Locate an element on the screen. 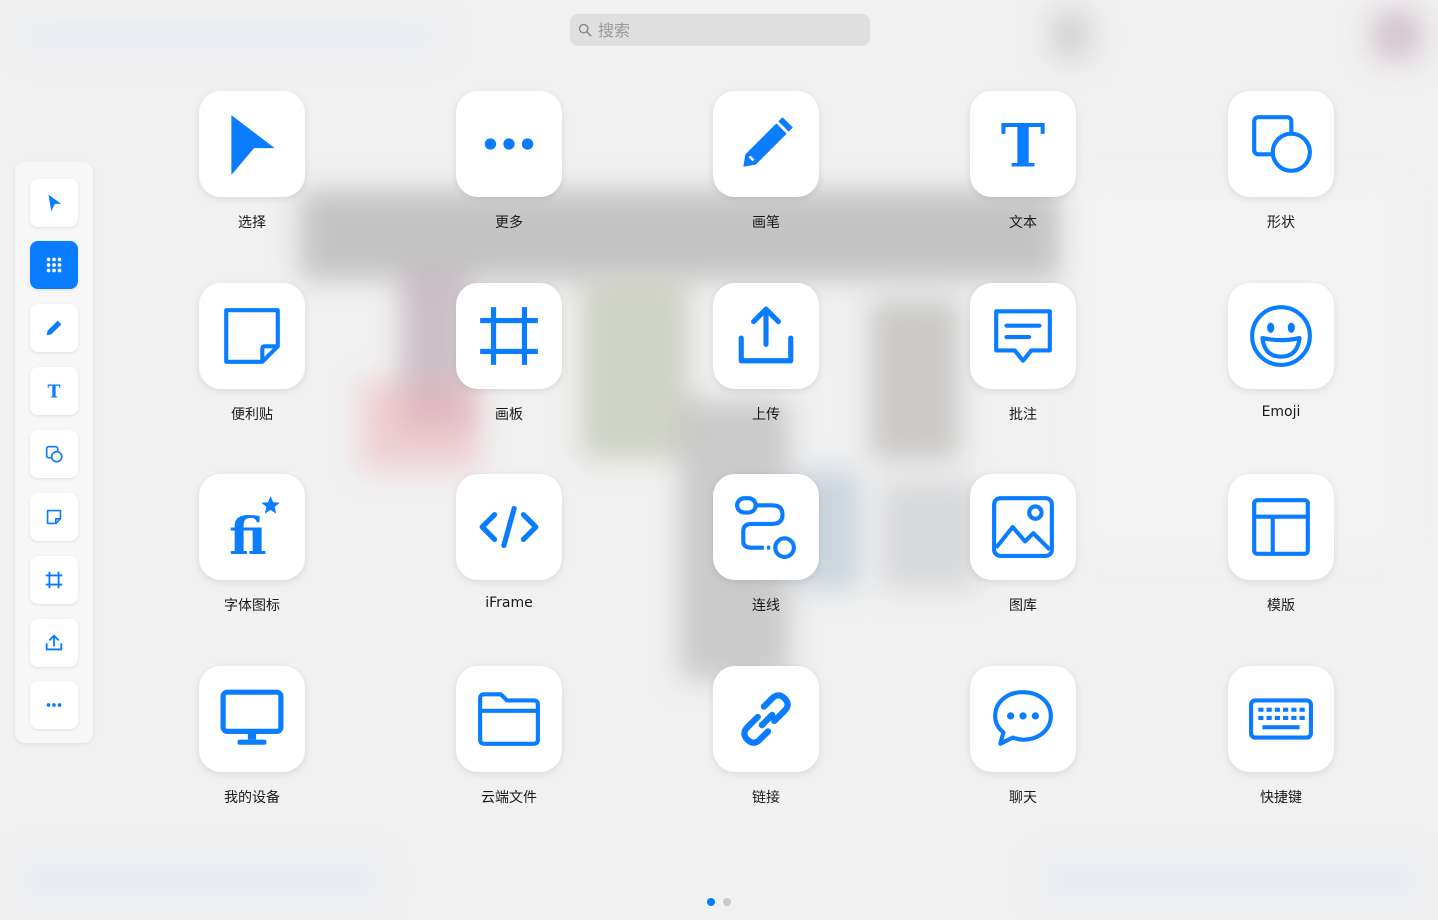 Image resolution: width=1438 pixels, height=920 pixels. app-label: 批注 is located at coordinates (1023, 415).